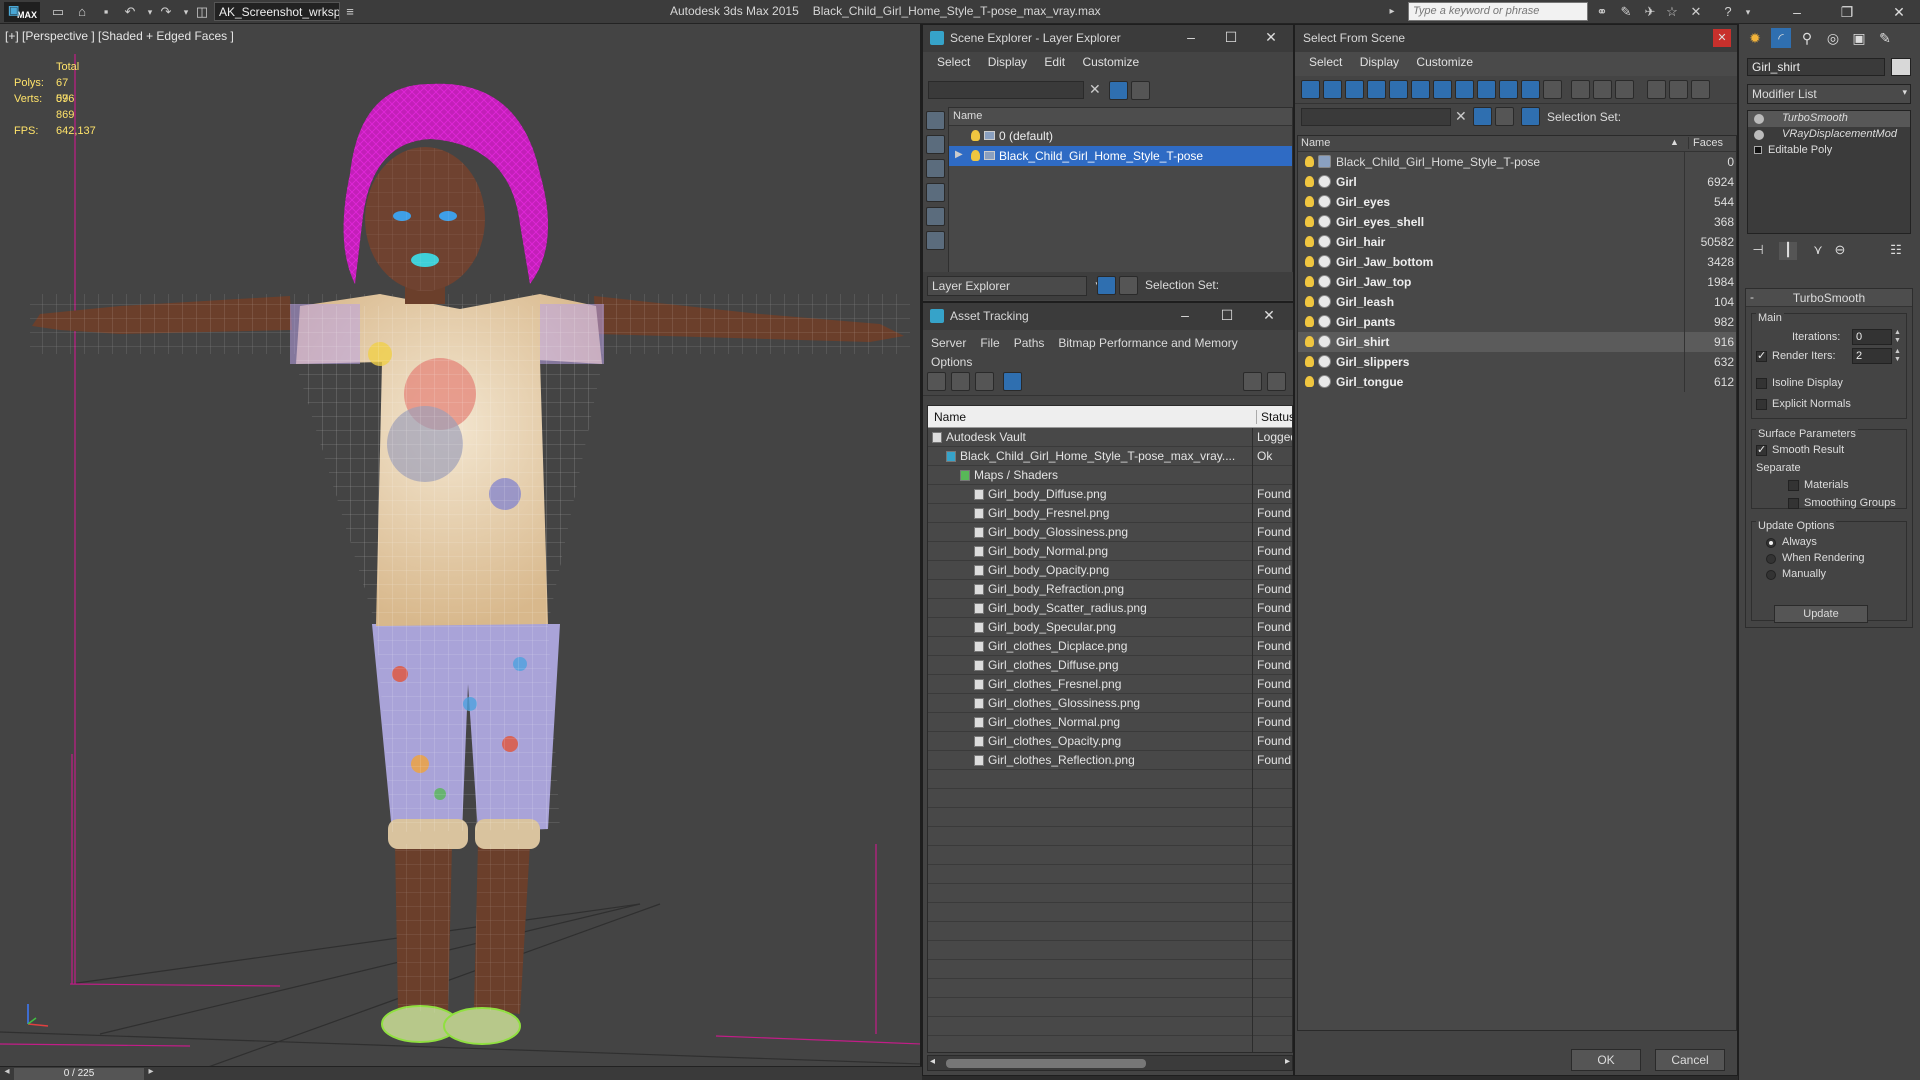 The image size is (1920, 1080). What do you see at coordinates (1106, 285) in the screenshot?
I see `se-layer-toggle-icon` at bounding box center [1106, 285].